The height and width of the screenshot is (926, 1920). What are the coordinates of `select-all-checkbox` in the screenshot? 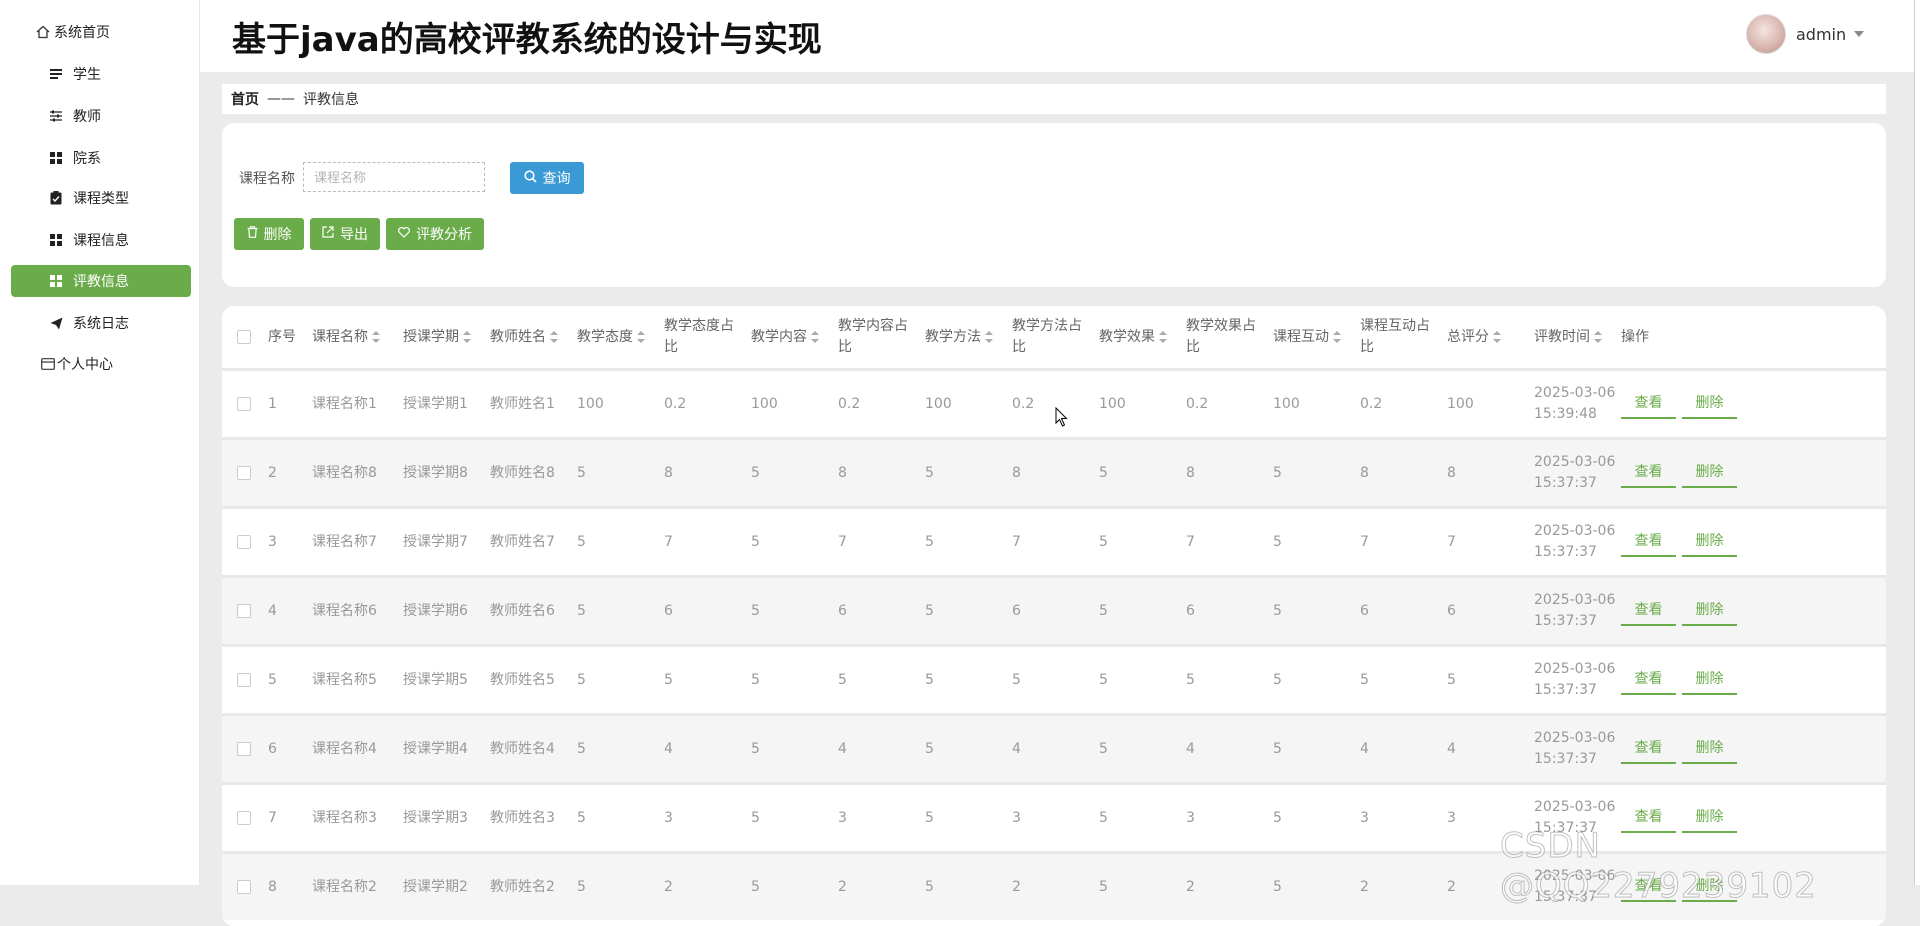 It's located at (244, 337).